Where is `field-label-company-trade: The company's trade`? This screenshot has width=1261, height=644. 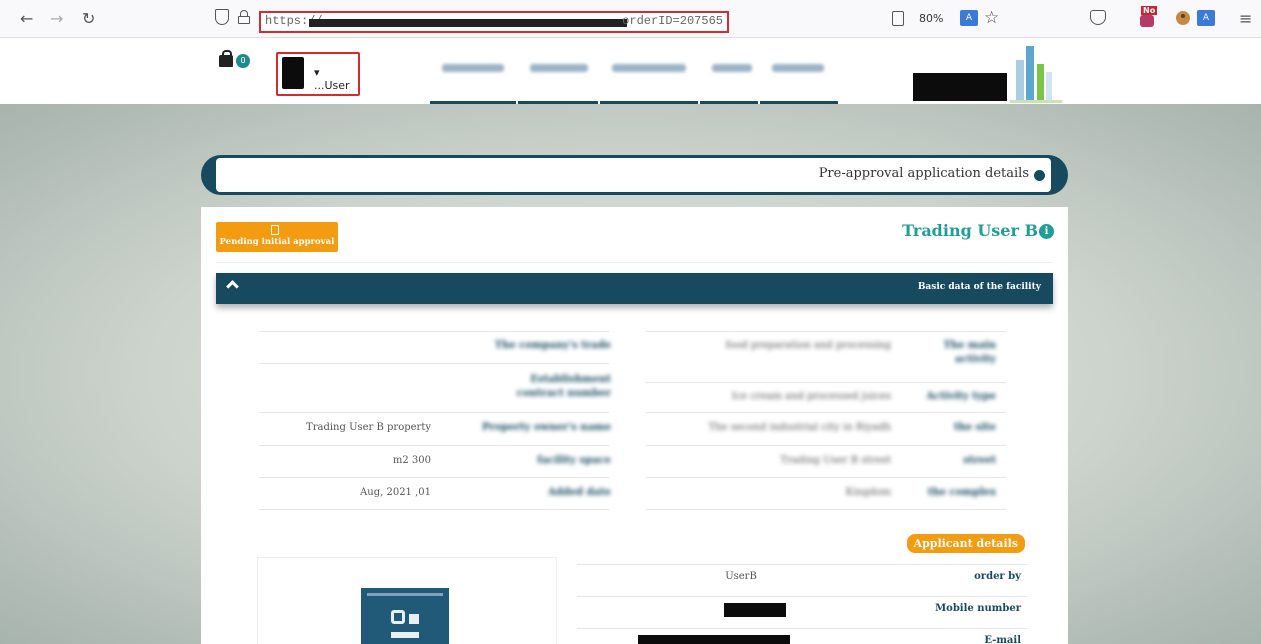
field-label-company-trade: The company's trade is located at coordinates (552, 345).